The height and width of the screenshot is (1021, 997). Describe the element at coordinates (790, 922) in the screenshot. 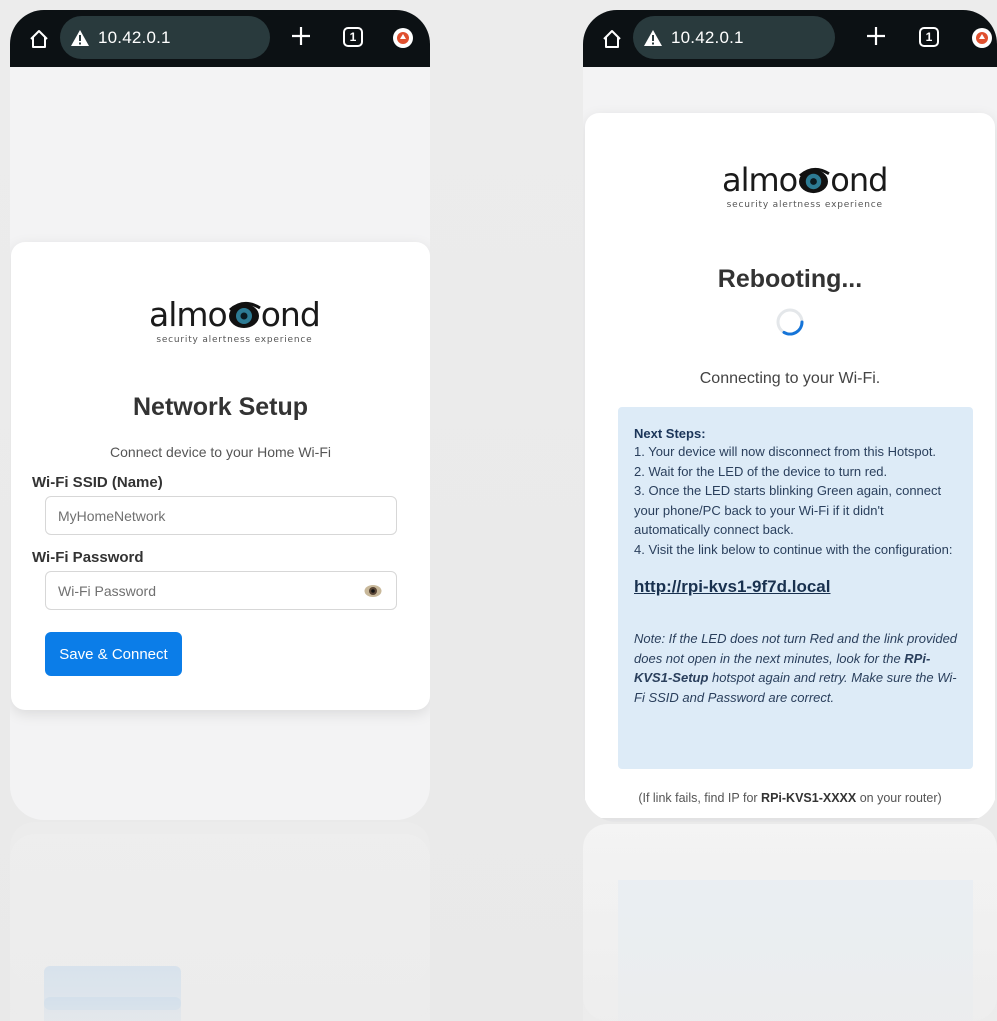

I see `reflection-right` at that location.